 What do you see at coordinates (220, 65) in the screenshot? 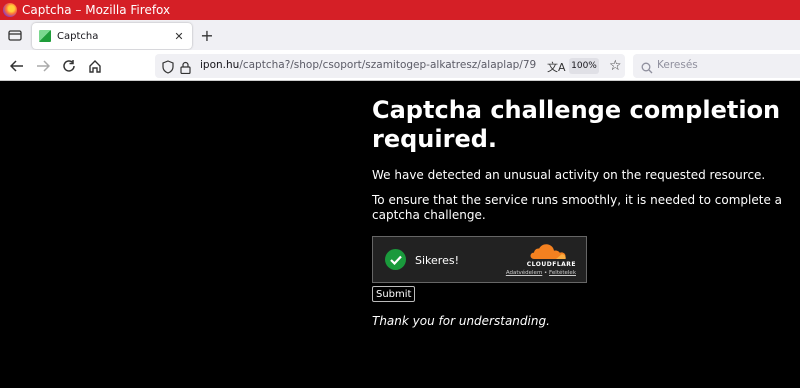
I see `url-domain: ipon.hu` at bounding box center [220, 65].